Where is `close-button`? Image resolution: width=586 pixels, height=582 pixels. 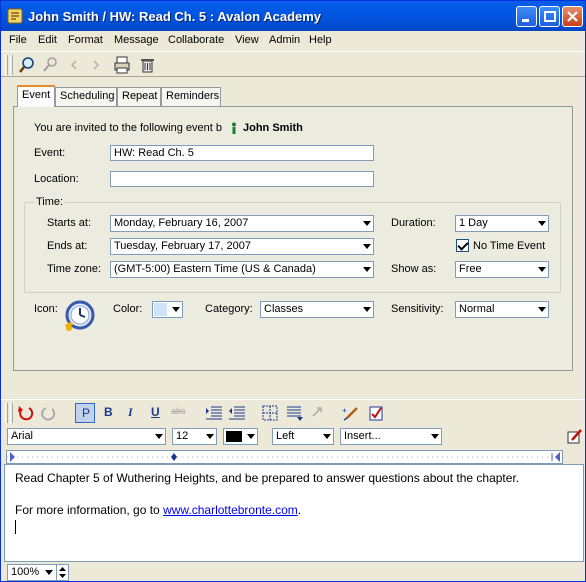 close-button is located at coordinates (572, 16).